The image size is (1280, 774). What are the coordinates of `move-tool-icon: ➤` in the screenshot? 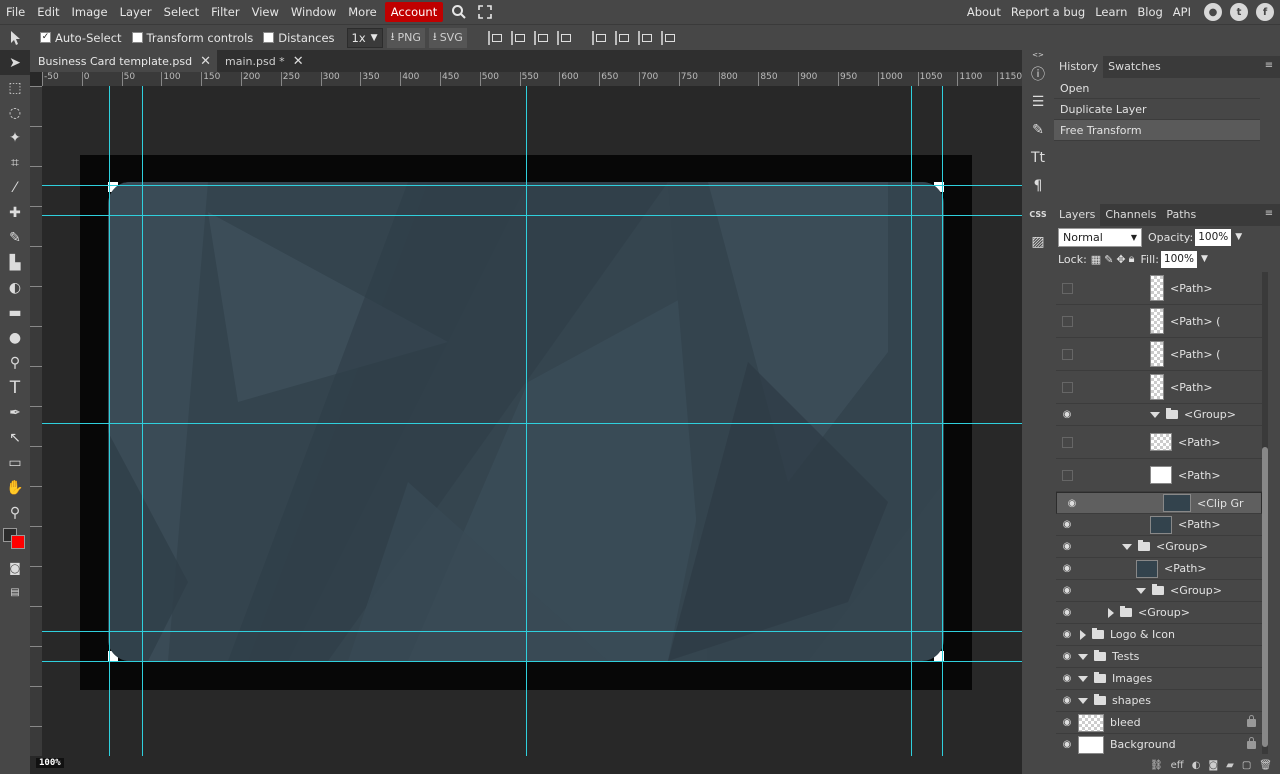 It's located at (15, 62).